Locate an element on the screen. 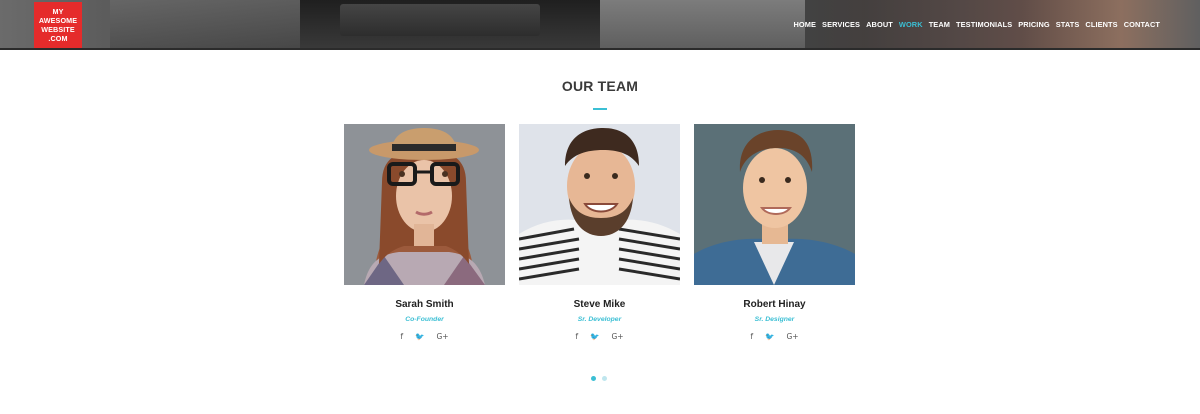  carousel-dot-active is located at coordinates (593, 378).